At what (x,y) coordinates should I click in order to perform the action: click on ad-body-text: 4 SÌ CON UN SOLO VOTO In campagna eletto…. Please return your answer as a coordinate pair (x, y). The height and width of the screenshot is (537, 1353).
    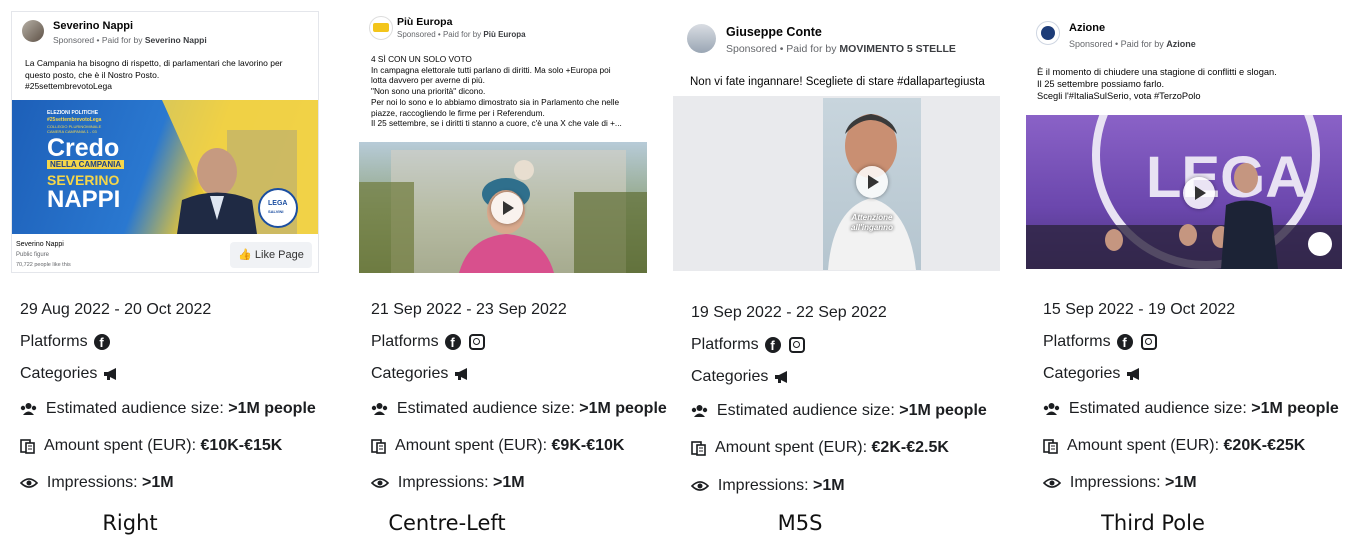
    Looking at the image, I should click on (496, 91).